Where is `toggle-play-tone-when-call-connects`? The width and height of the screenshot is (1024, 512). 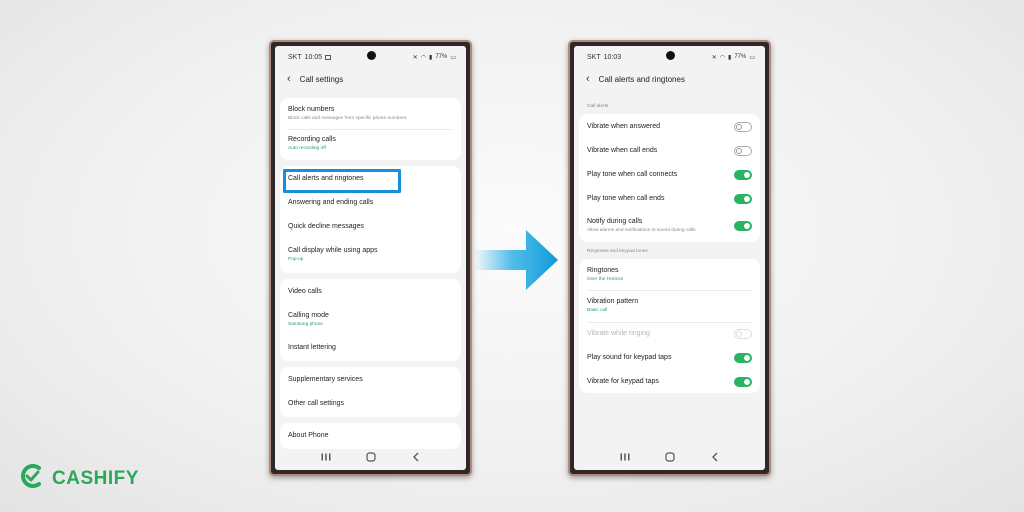
toggle-play-tone-when-call-connects is located at coordinates (743, 175).